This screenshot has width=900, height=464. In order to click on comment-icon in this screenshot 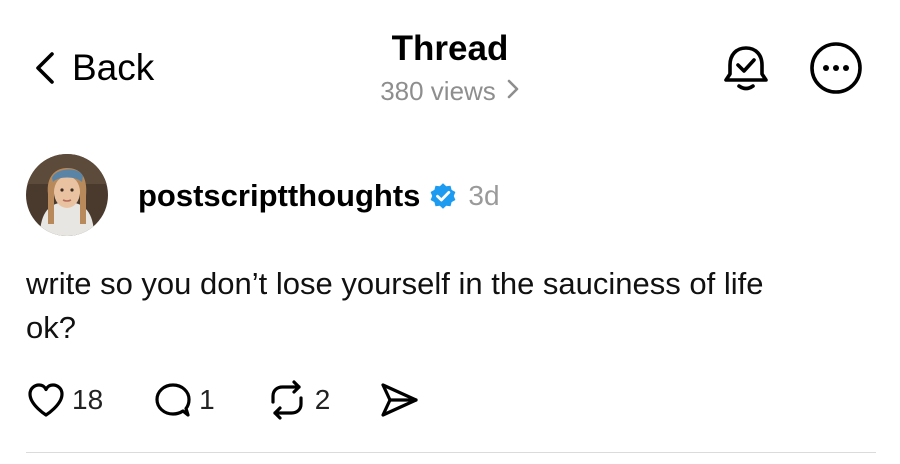, I will do `click(173, 400)`.